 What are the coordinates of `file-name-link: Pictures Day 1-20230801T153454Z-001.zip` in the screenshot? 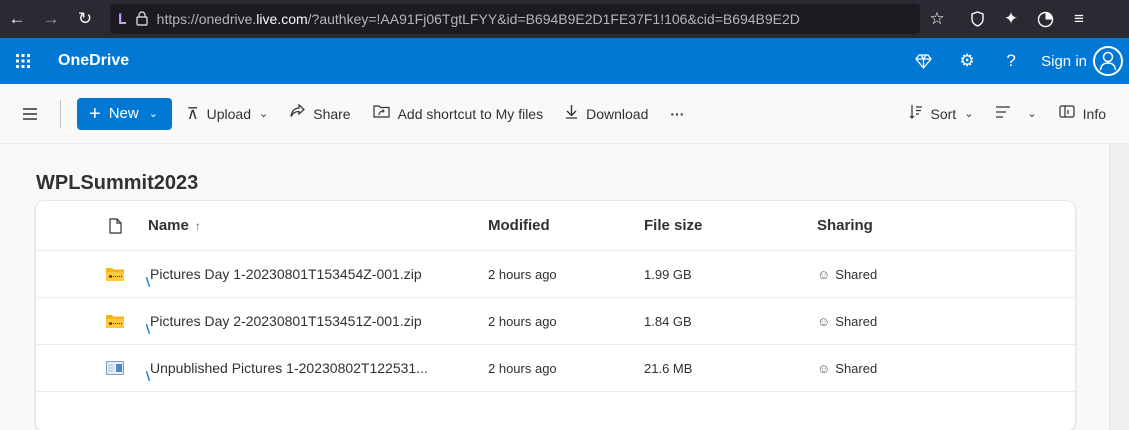 It's located at (286, 274).